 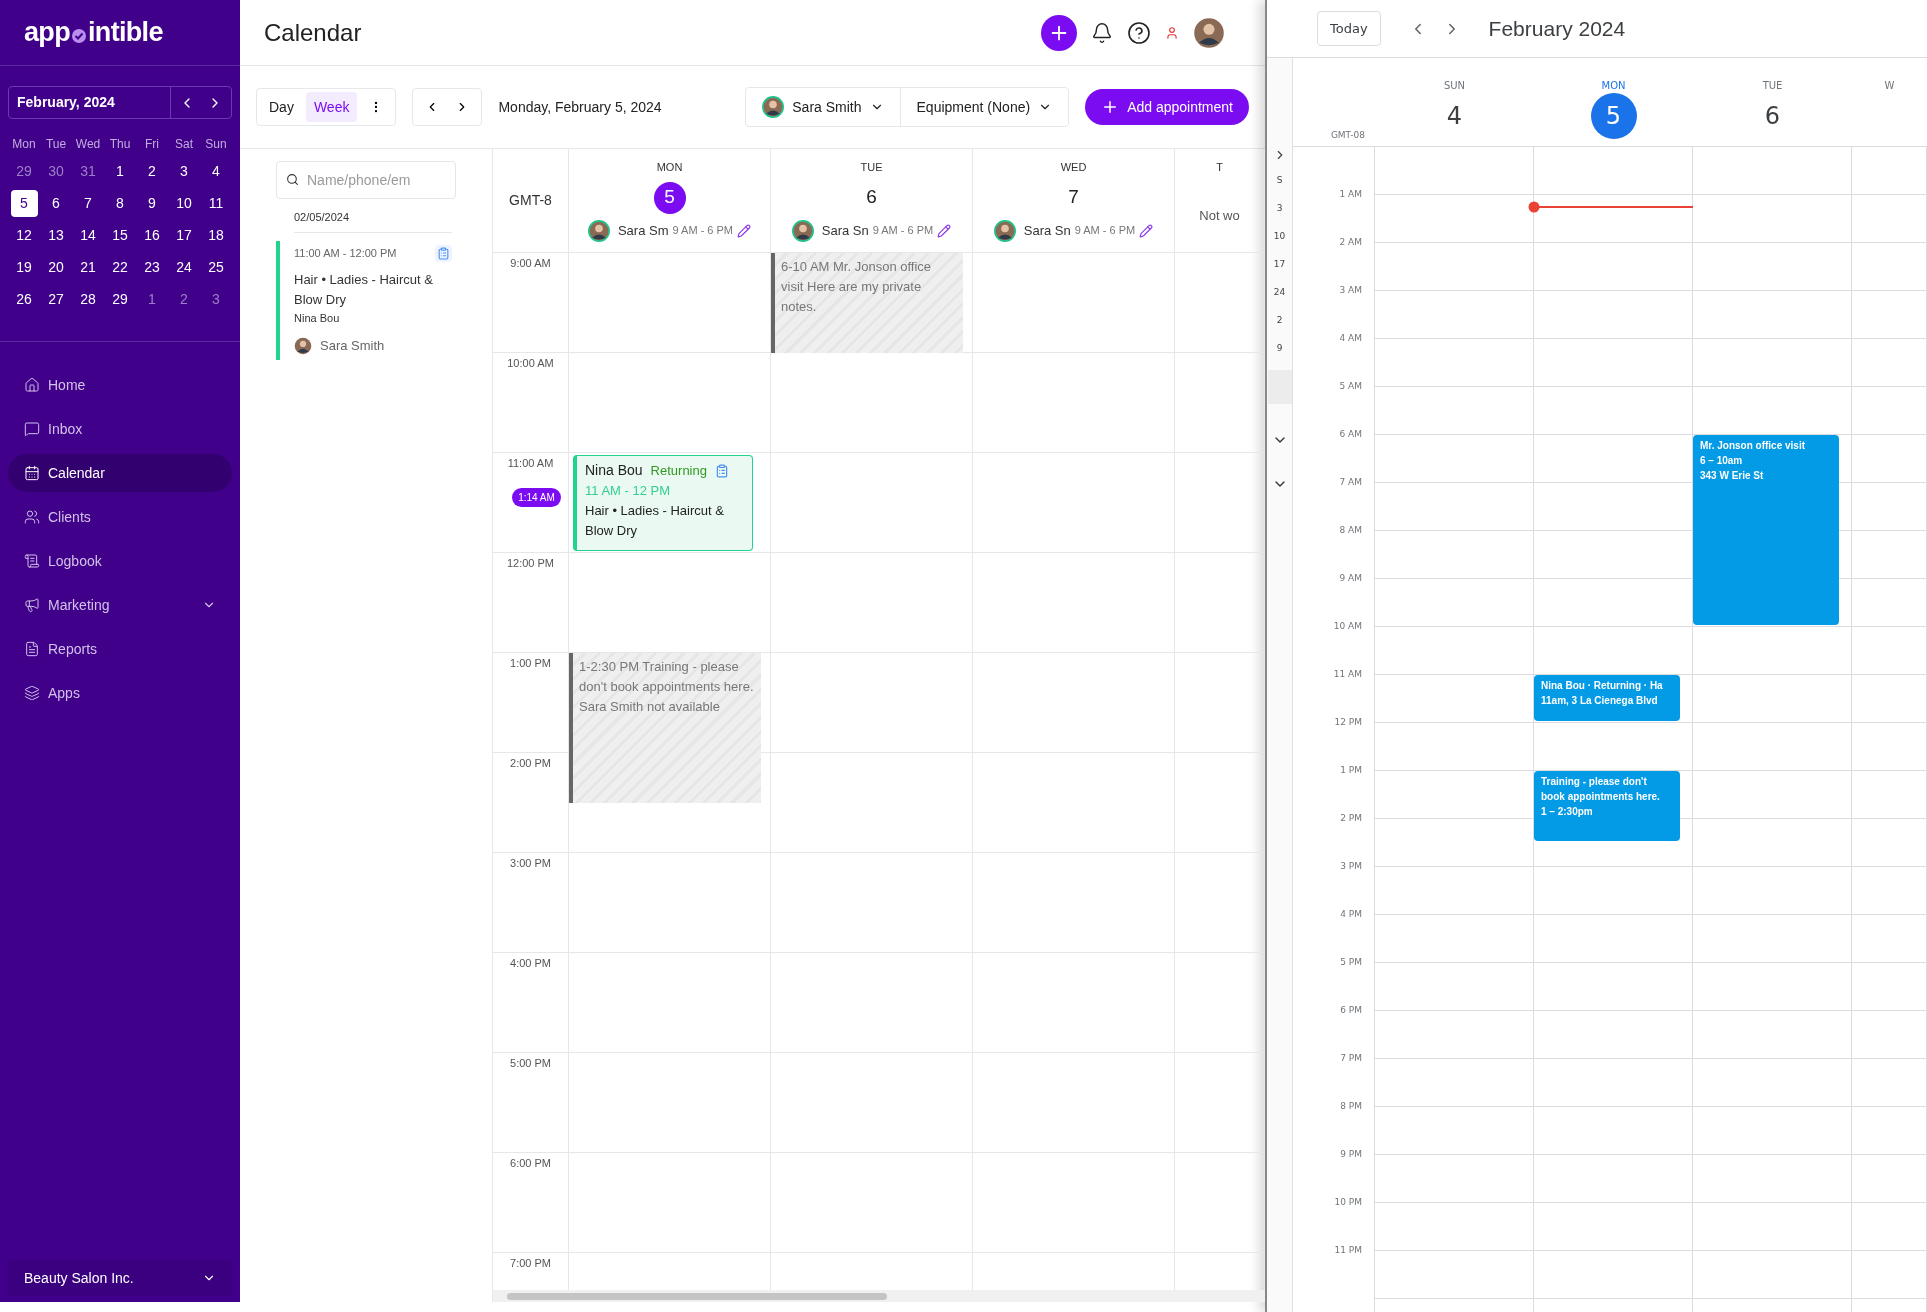 I want to click on agenda-appointment: 11:00 AM - 12:00 PM Hair • Ladies - Haircut & Blow Dry Nina Bou Sara Smith, so click(x=366, y=300).